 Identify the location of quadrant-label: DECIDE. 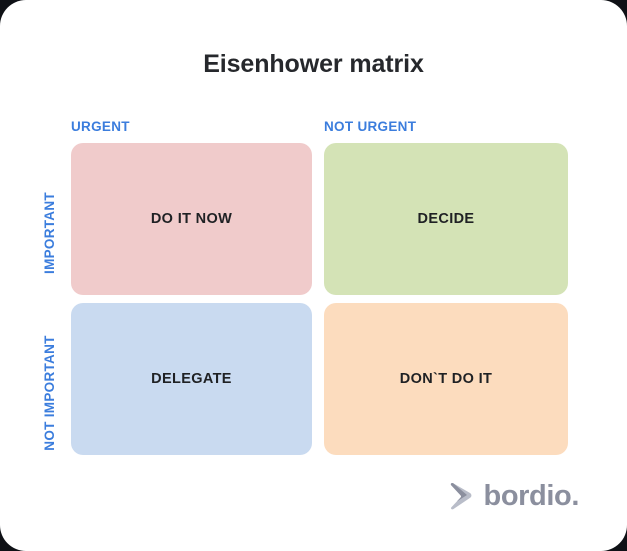
(446, 219).